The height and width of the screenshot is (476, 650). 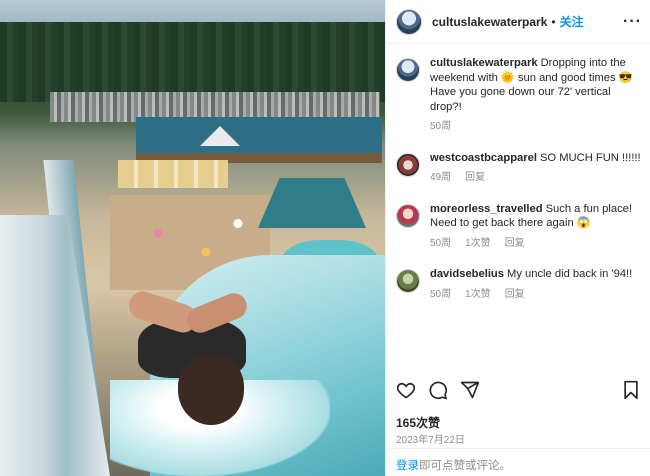 I want to click on comment-text: SO MUCH FUN !!!!!!, so click(x=590, y=157).